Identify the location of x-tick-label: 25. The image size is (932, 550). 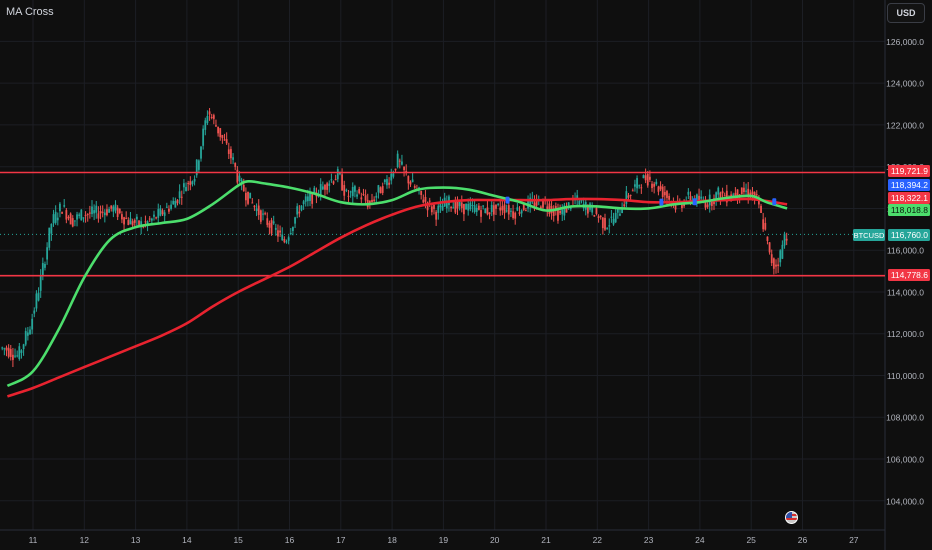
(751, 540).